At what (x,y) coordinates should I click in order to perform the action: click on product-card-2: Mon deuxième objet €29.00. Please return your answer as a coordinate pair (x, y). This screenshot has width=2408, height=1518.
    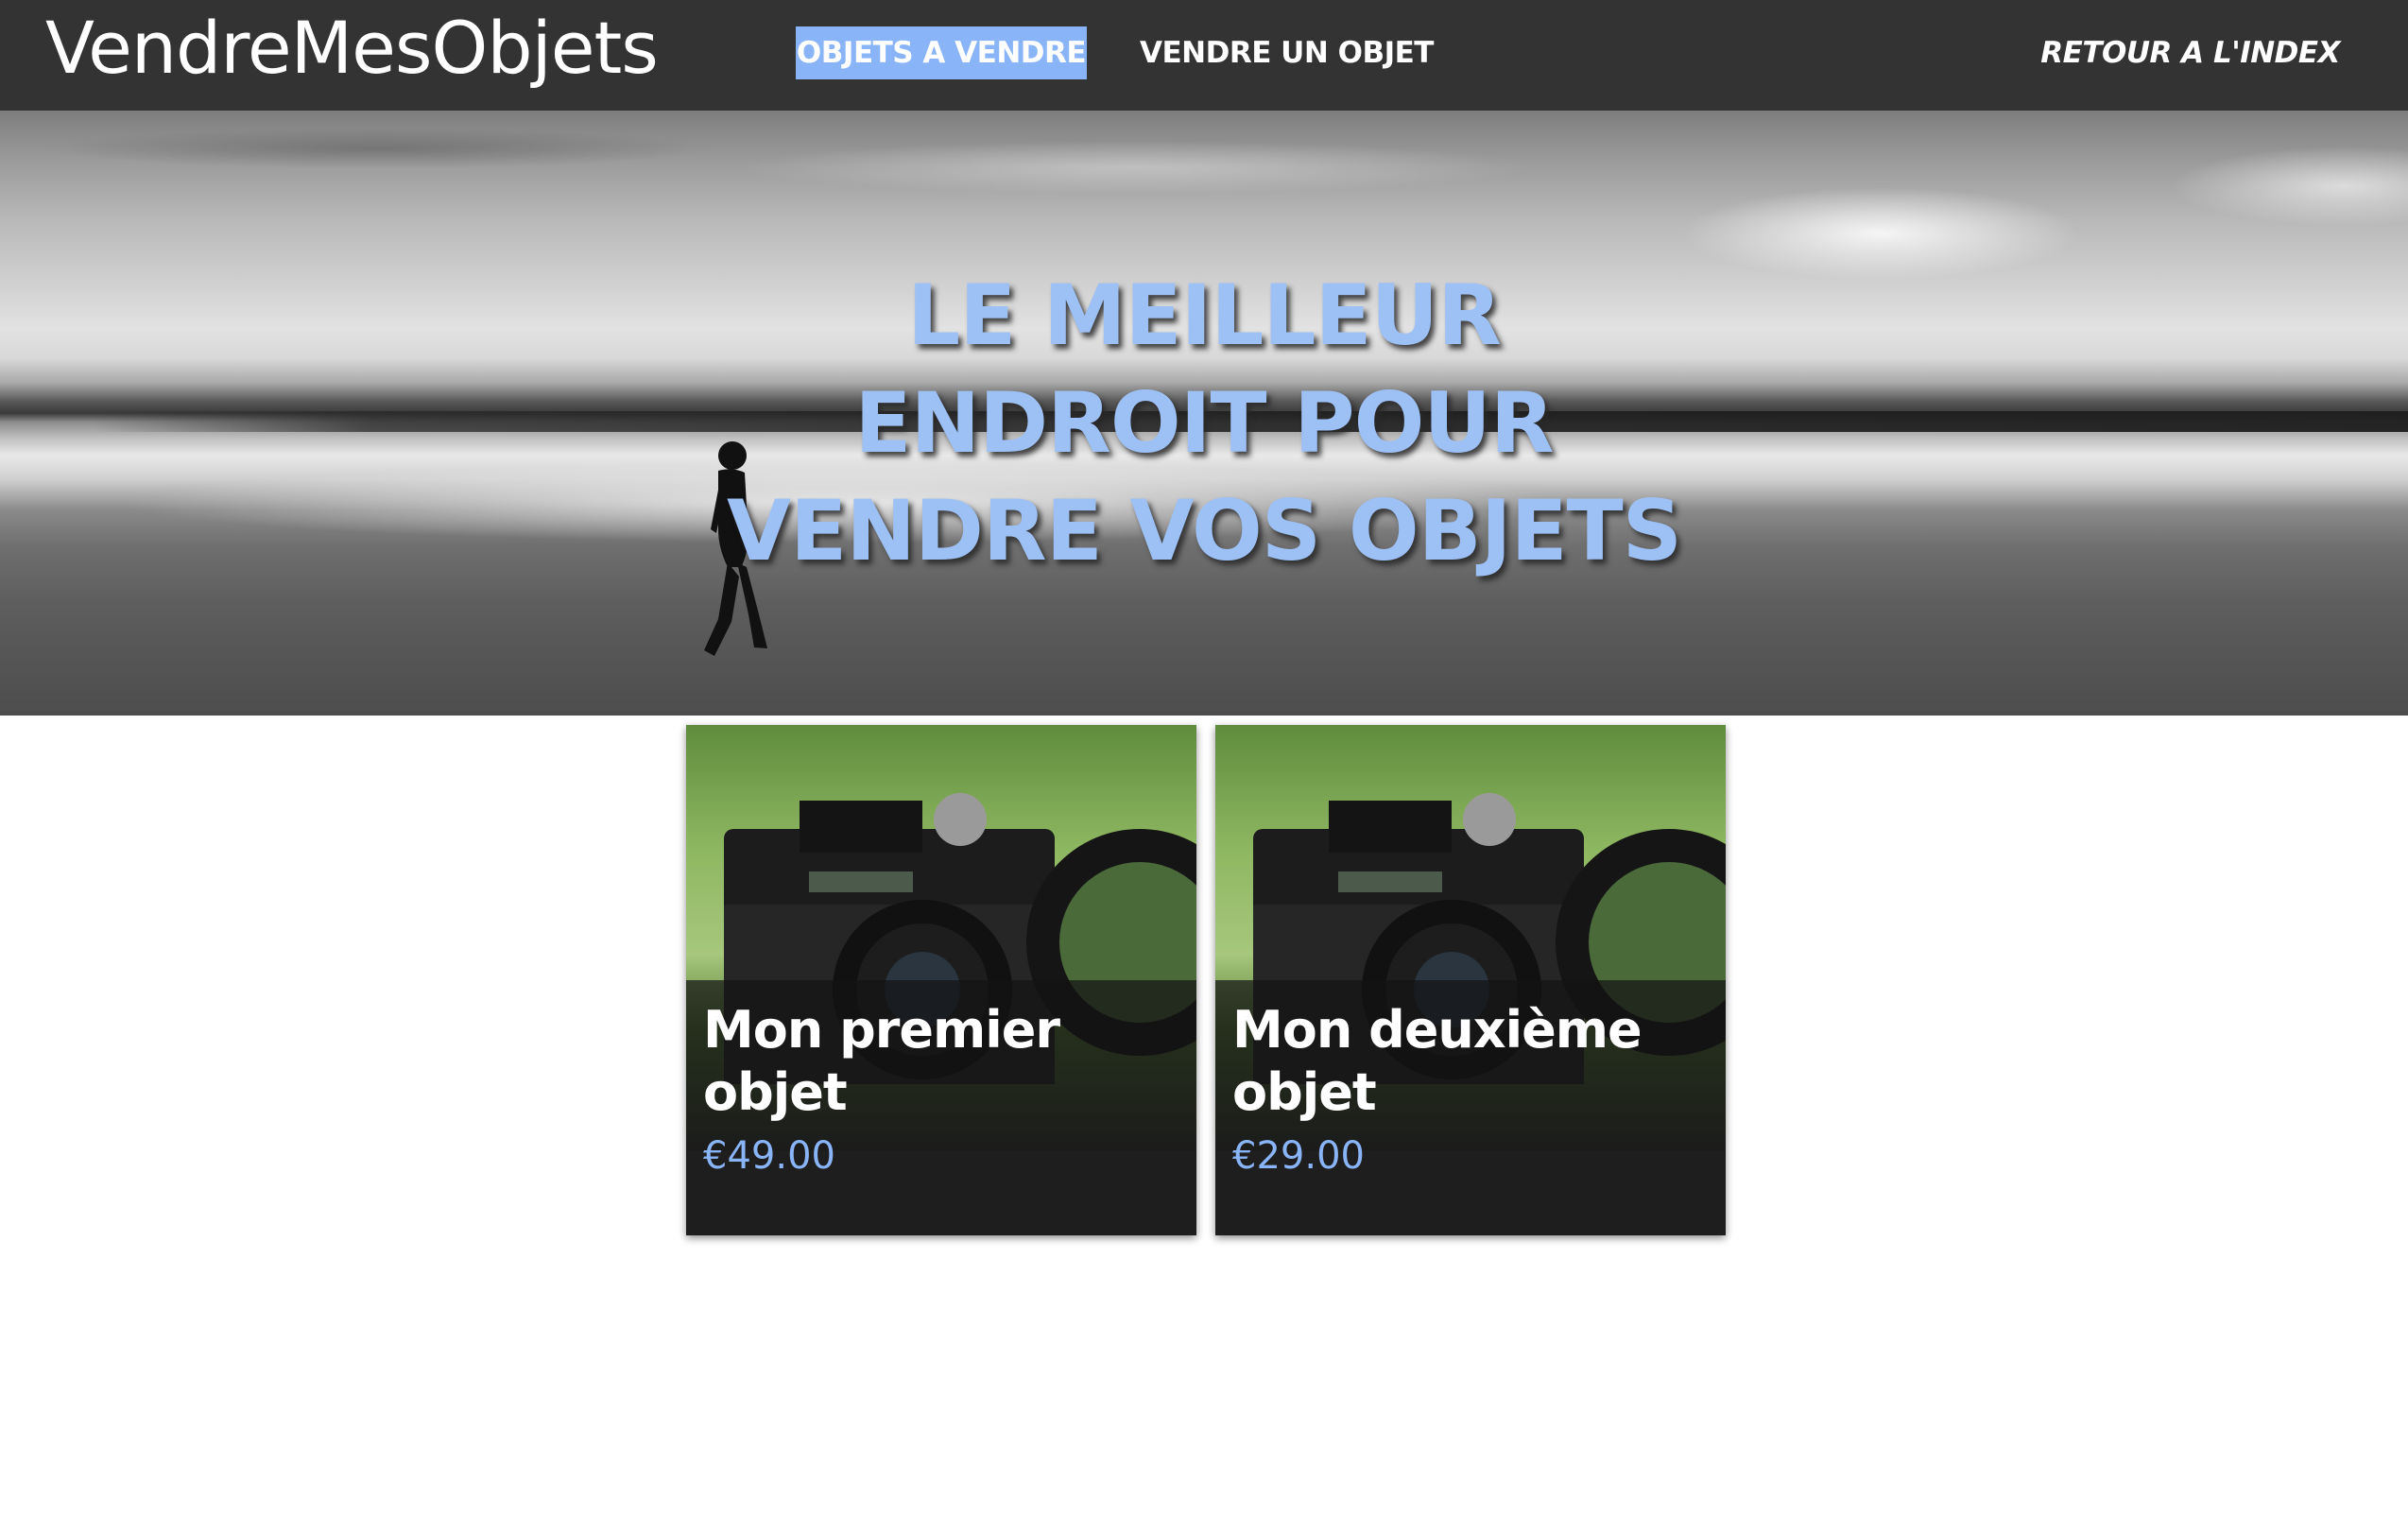
    Looking at the image, I should click on (1470, 980).